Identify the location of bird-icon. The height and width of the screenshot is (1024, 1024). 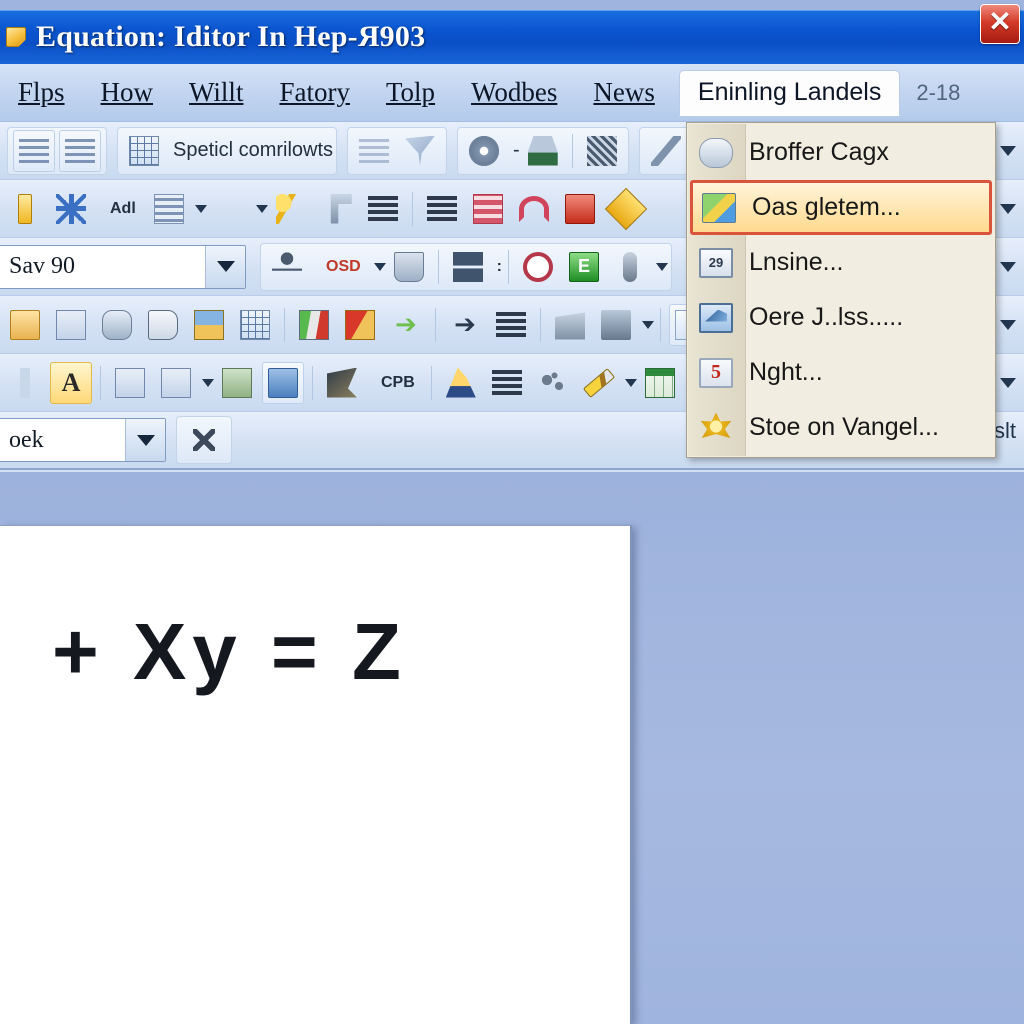
(420, 151).